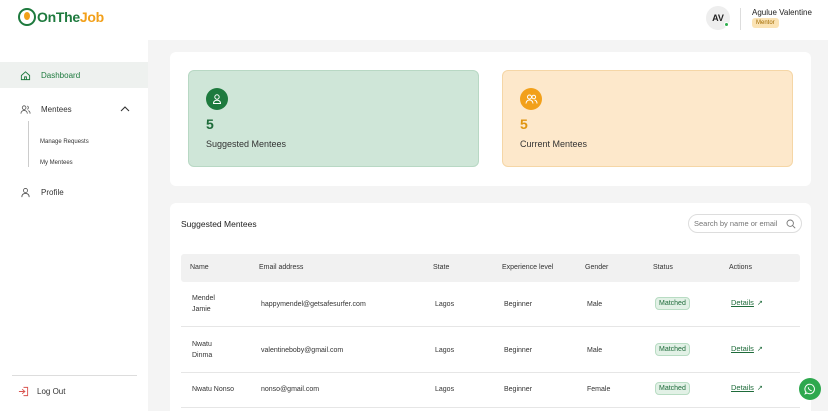  What do you see at coordinates (74, 375) in the screenshot?
I see `sidebar-divider` at bounding box center [74, 375].